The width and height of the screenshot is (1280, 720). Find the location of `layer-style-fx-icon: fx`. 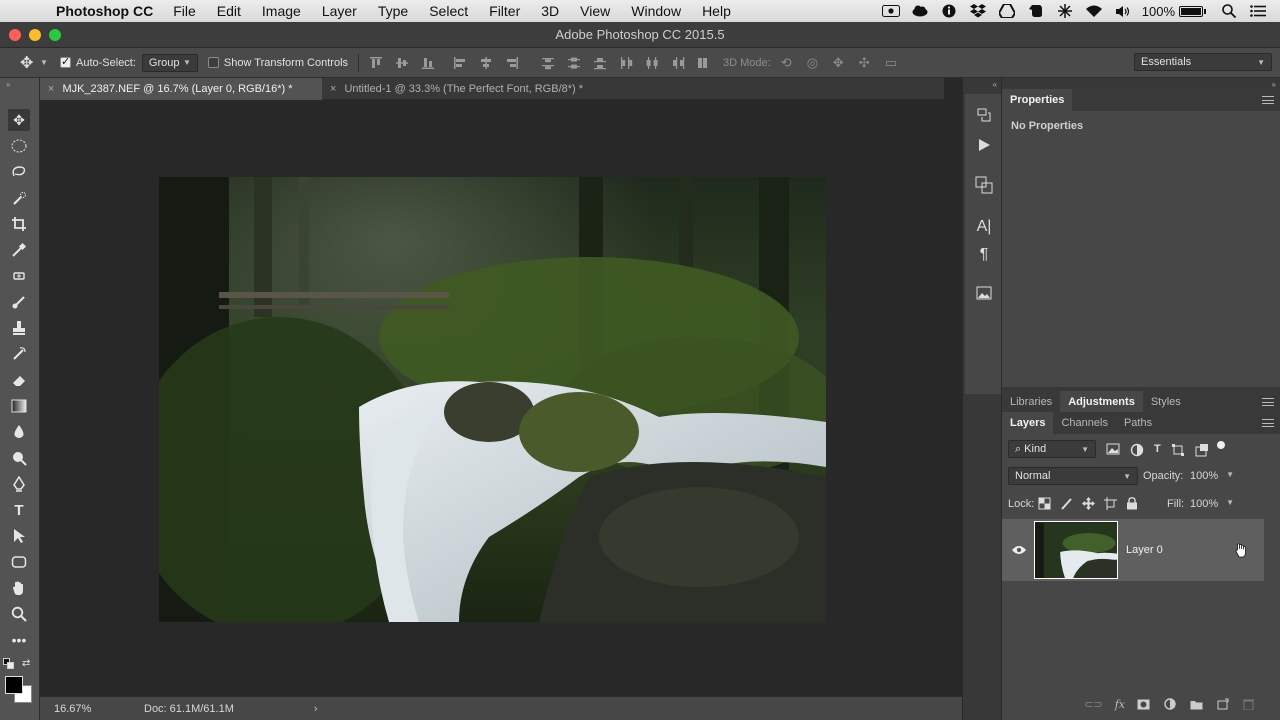

layer-style-fx-icon: fx is located at coordinates (1120, 704).